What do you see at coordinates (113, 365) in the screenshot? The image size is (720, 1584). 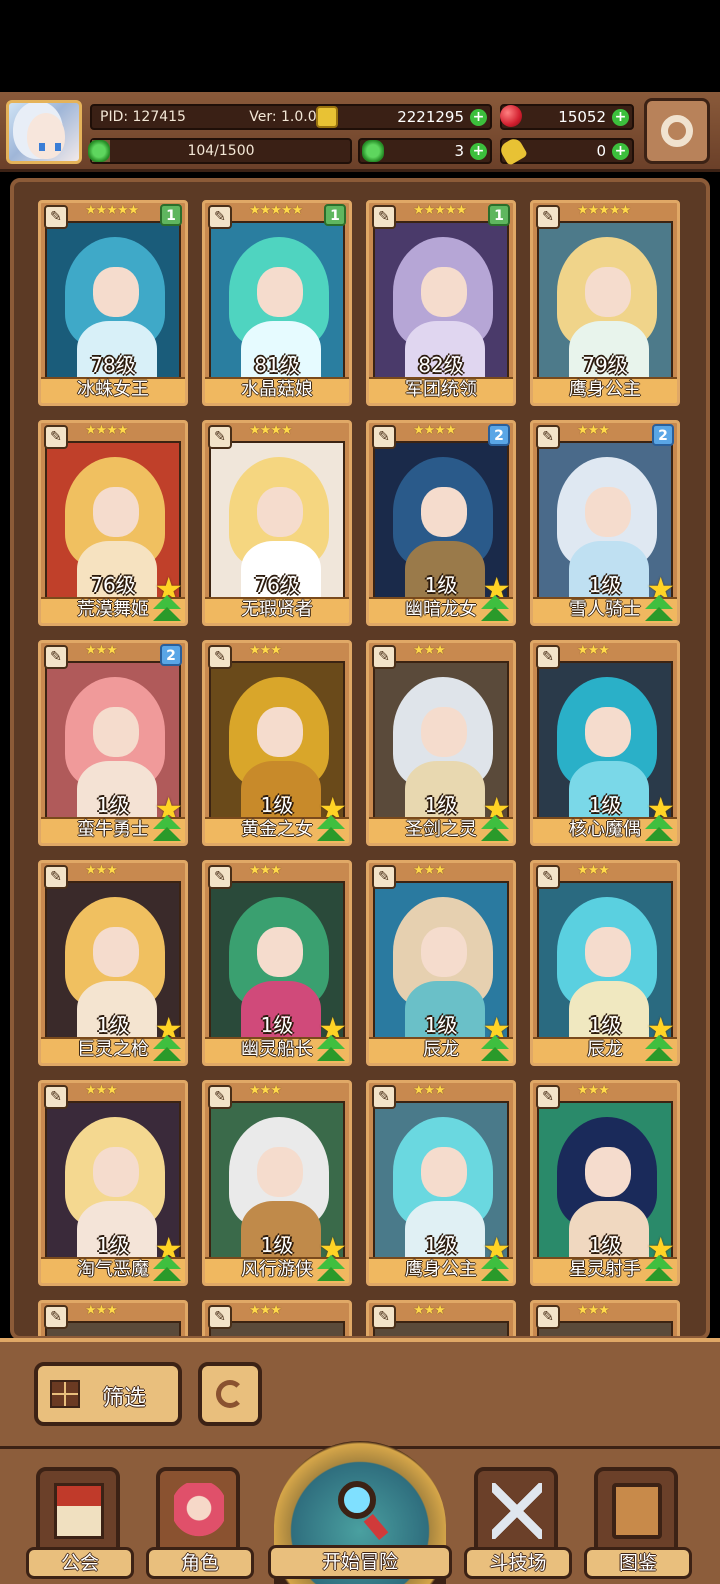 I see `hero-level: 78级` at bounding box center [113, 365].